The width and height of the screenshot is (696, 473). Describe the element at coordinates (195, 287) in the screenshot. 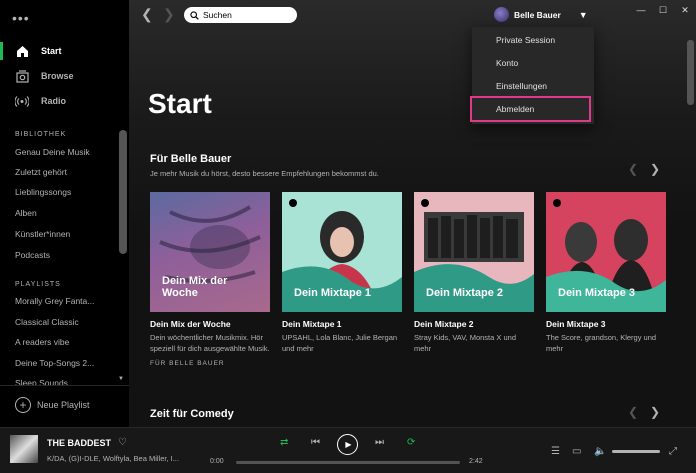

I see `cover-text: Dein Mix der Woche` at that location.